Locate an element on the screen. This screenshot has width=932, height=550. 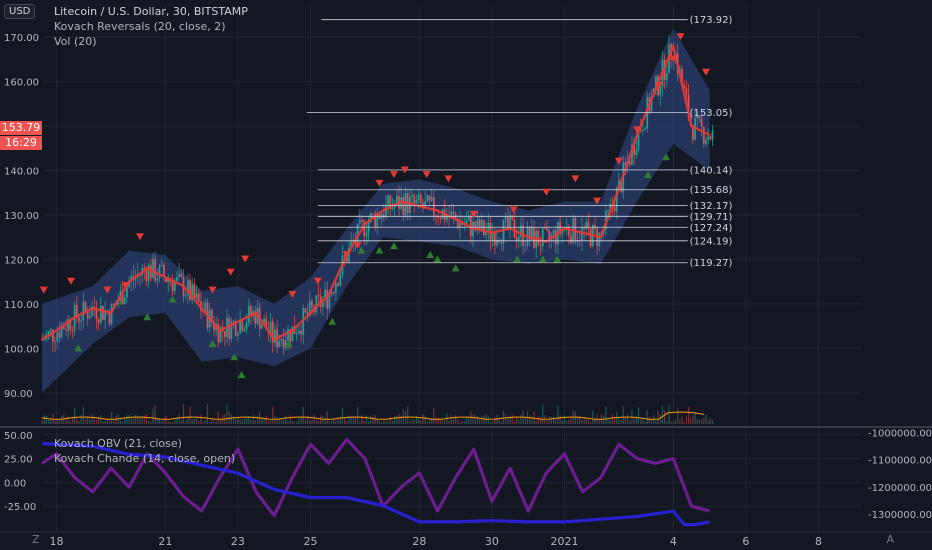
currency-badge: USD is located at coordinates (20, 11).